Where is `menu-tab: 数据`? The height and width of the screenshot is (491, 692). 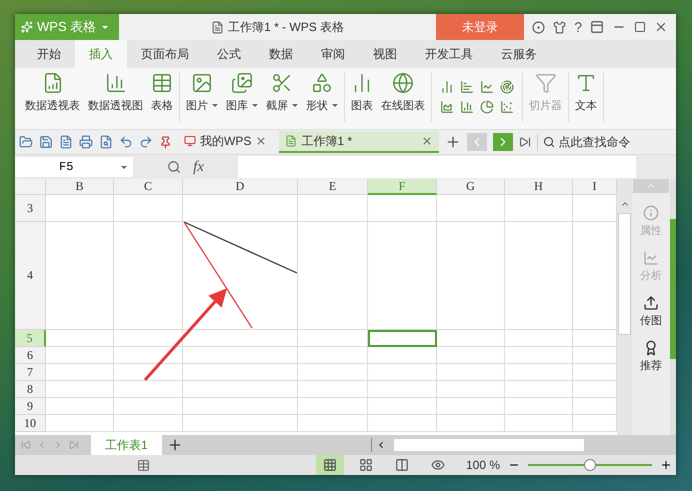 menu-tab: 数据 is located at coordinates (281, 54).